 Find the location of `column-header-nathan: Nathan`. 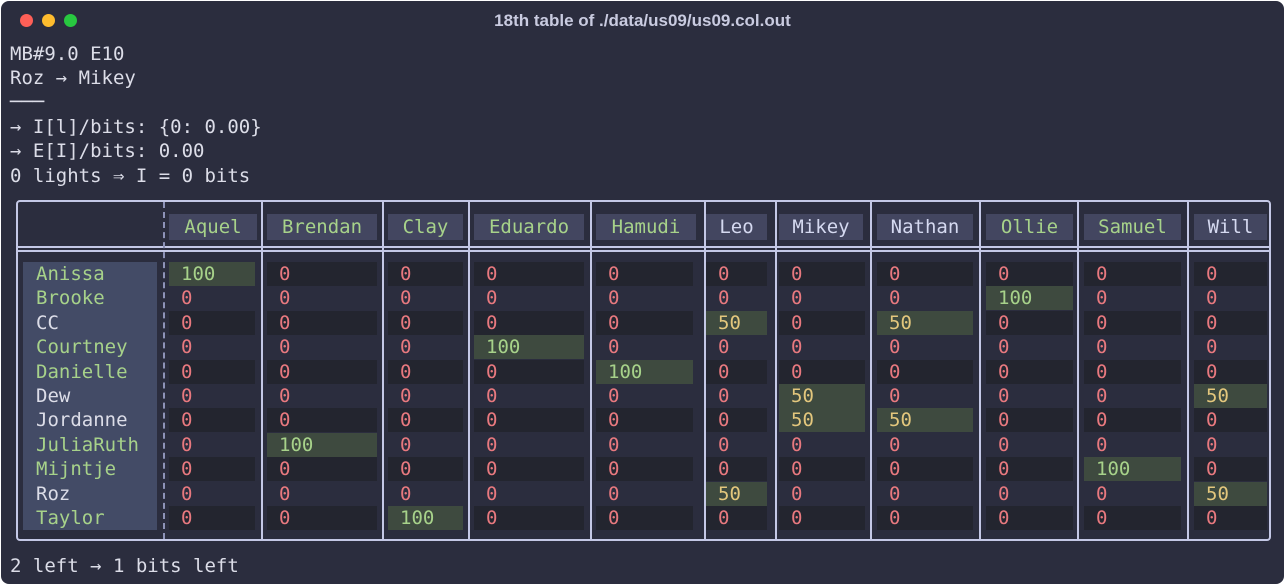

column-header-nathan: Nathan is located at coordinates (925, 227).